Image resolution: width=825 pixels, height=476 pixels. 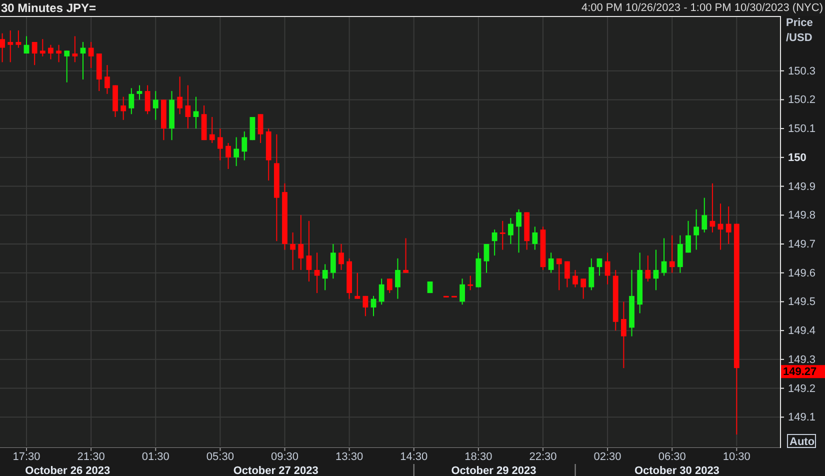 I want to click on price-tick-label: 149.5, so click(x=802, y=302).